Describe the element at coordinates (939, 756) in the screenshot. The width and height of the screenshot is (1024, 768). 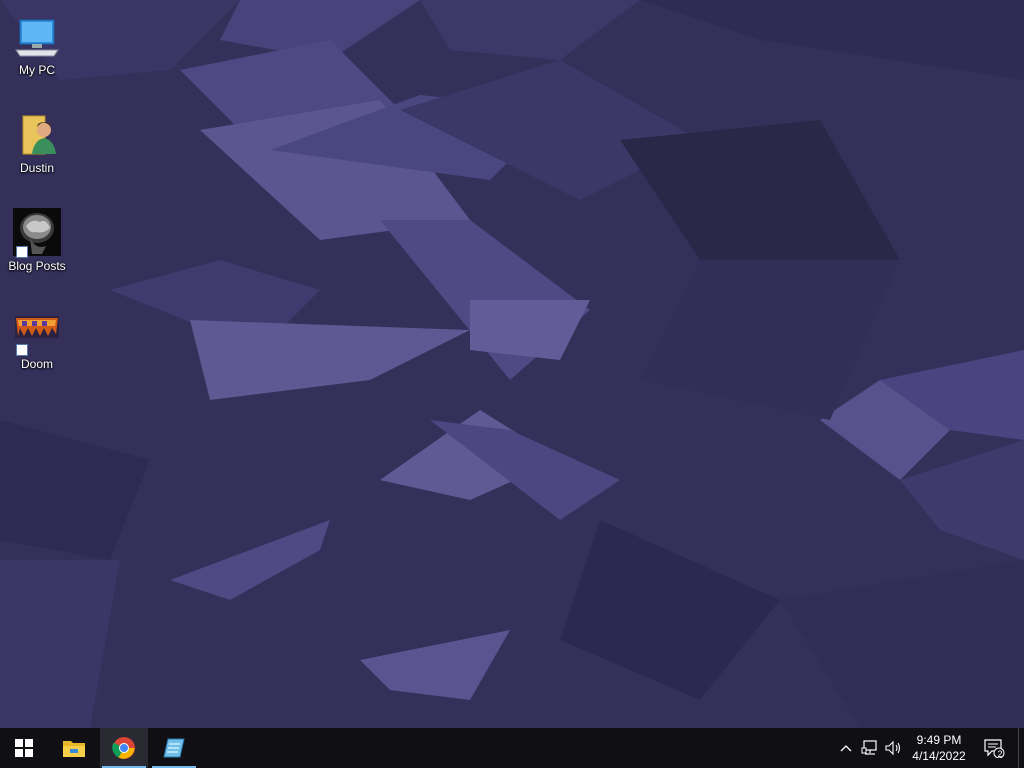
I see `clock-date: 4/14/2022` at that location.